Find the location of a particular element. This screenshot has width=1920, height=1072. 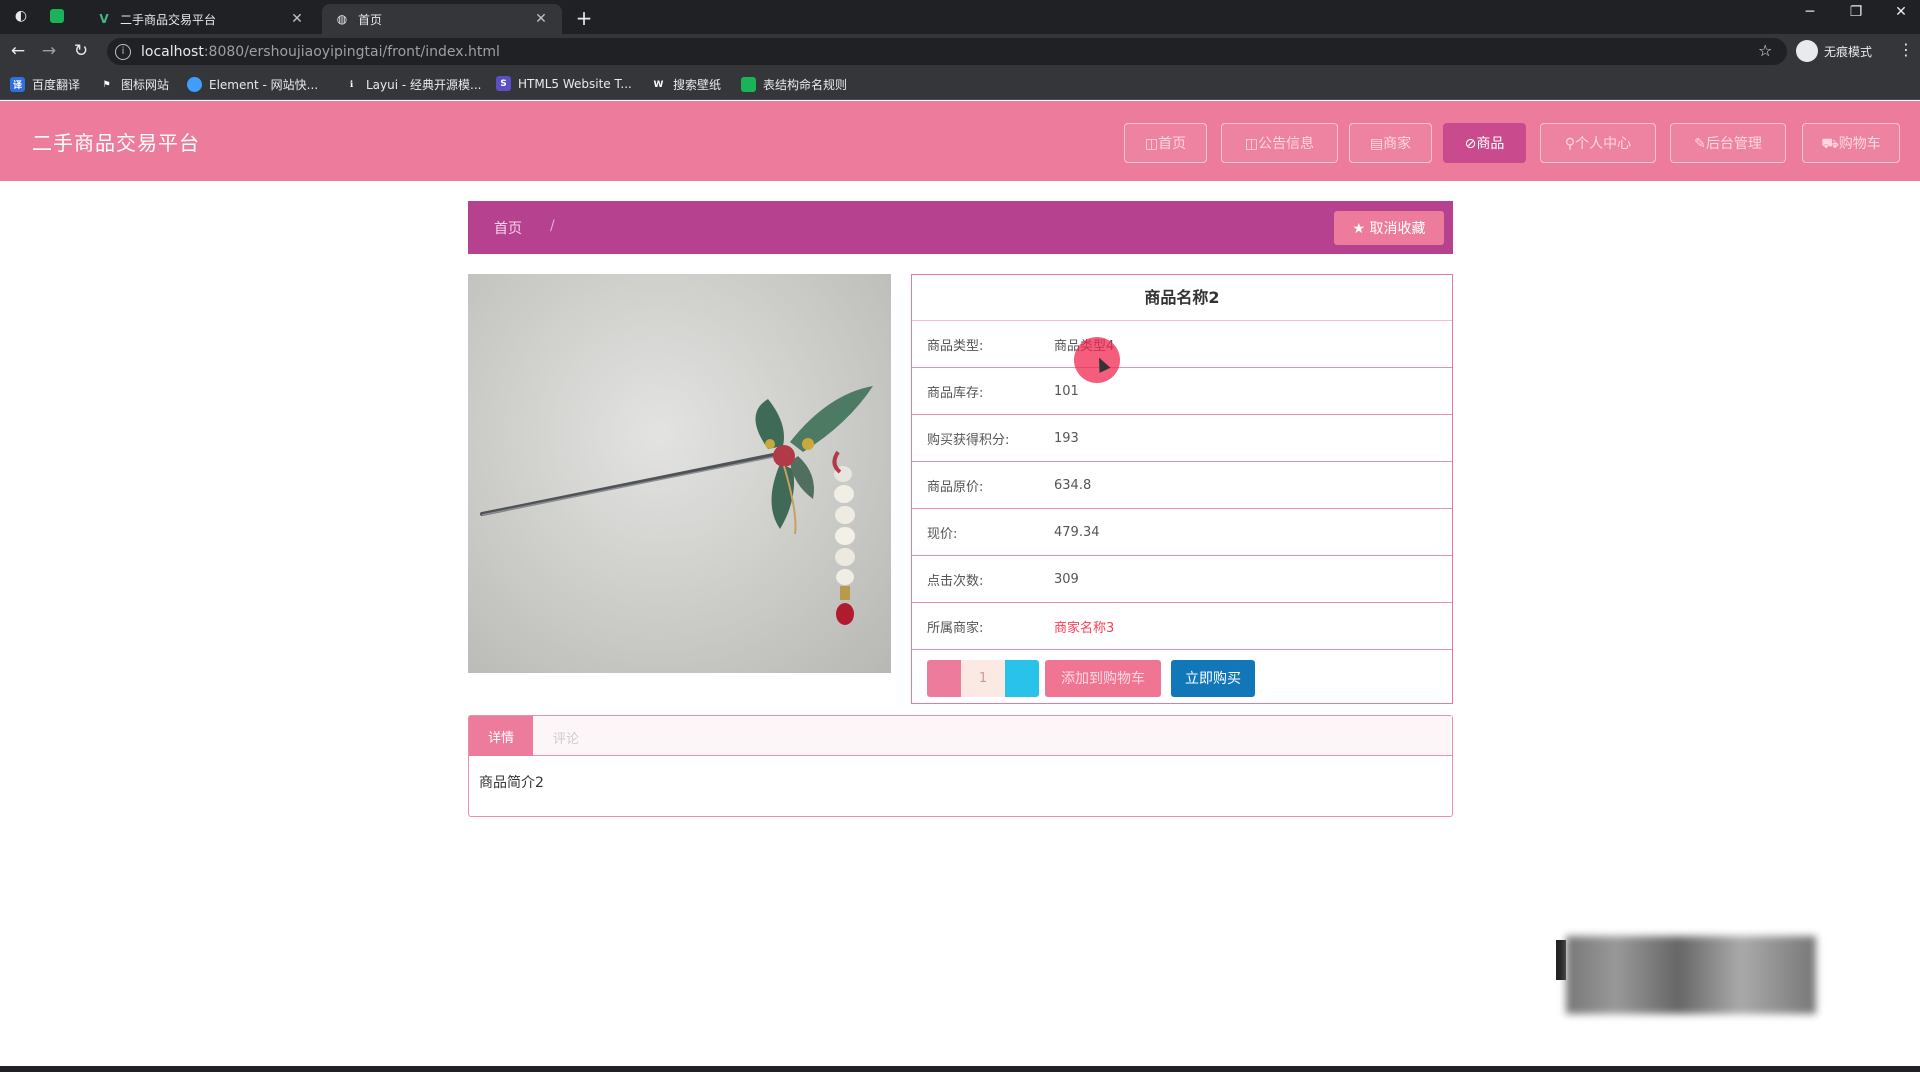

nav-personal-center: ⚲个人中心 is located at coordinates (1598, 143).